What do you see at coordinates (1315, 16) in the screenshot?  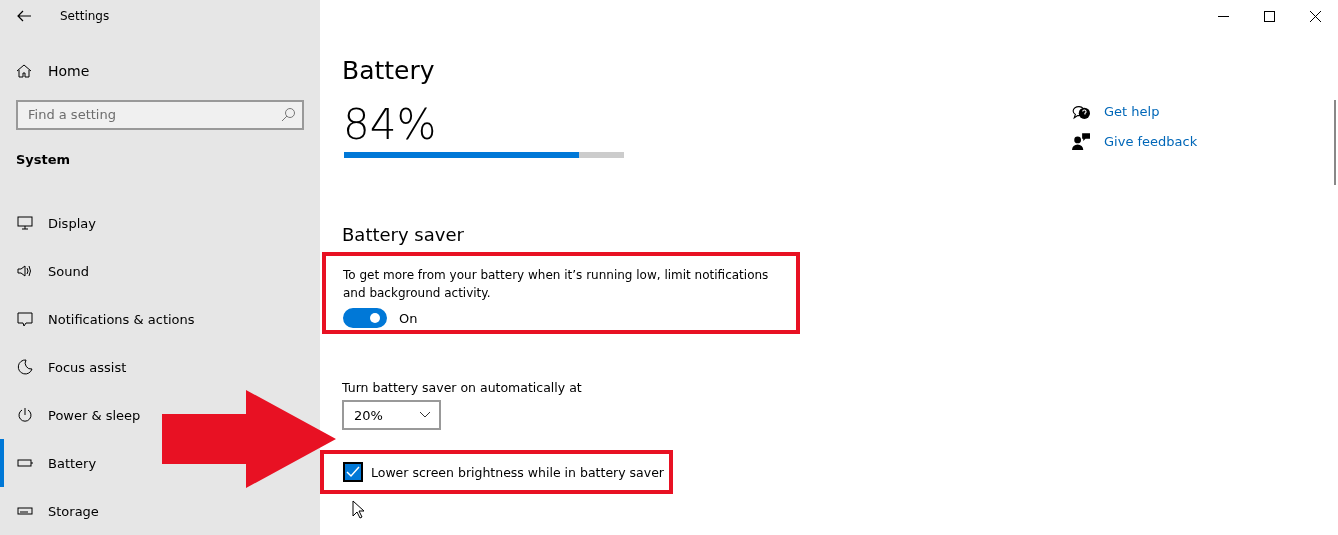 I see `close-icon` at bounding box center [1315, 16].